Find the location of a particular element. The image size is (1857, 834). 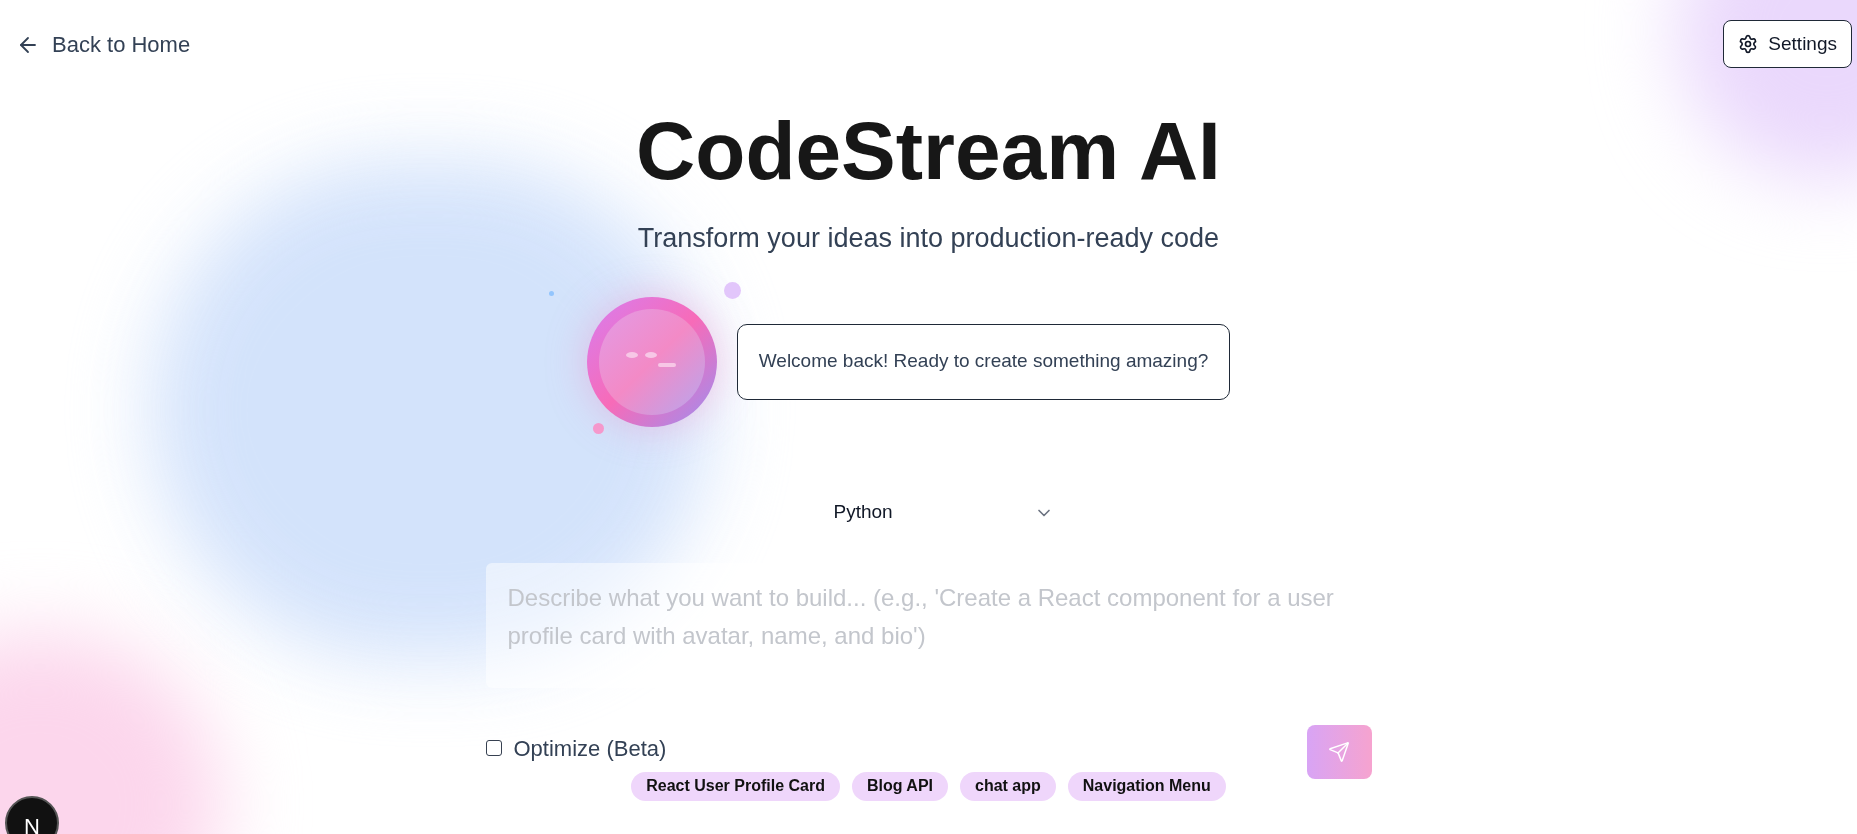

app-title: CodeStream AI is located at coordinates (928, 151).